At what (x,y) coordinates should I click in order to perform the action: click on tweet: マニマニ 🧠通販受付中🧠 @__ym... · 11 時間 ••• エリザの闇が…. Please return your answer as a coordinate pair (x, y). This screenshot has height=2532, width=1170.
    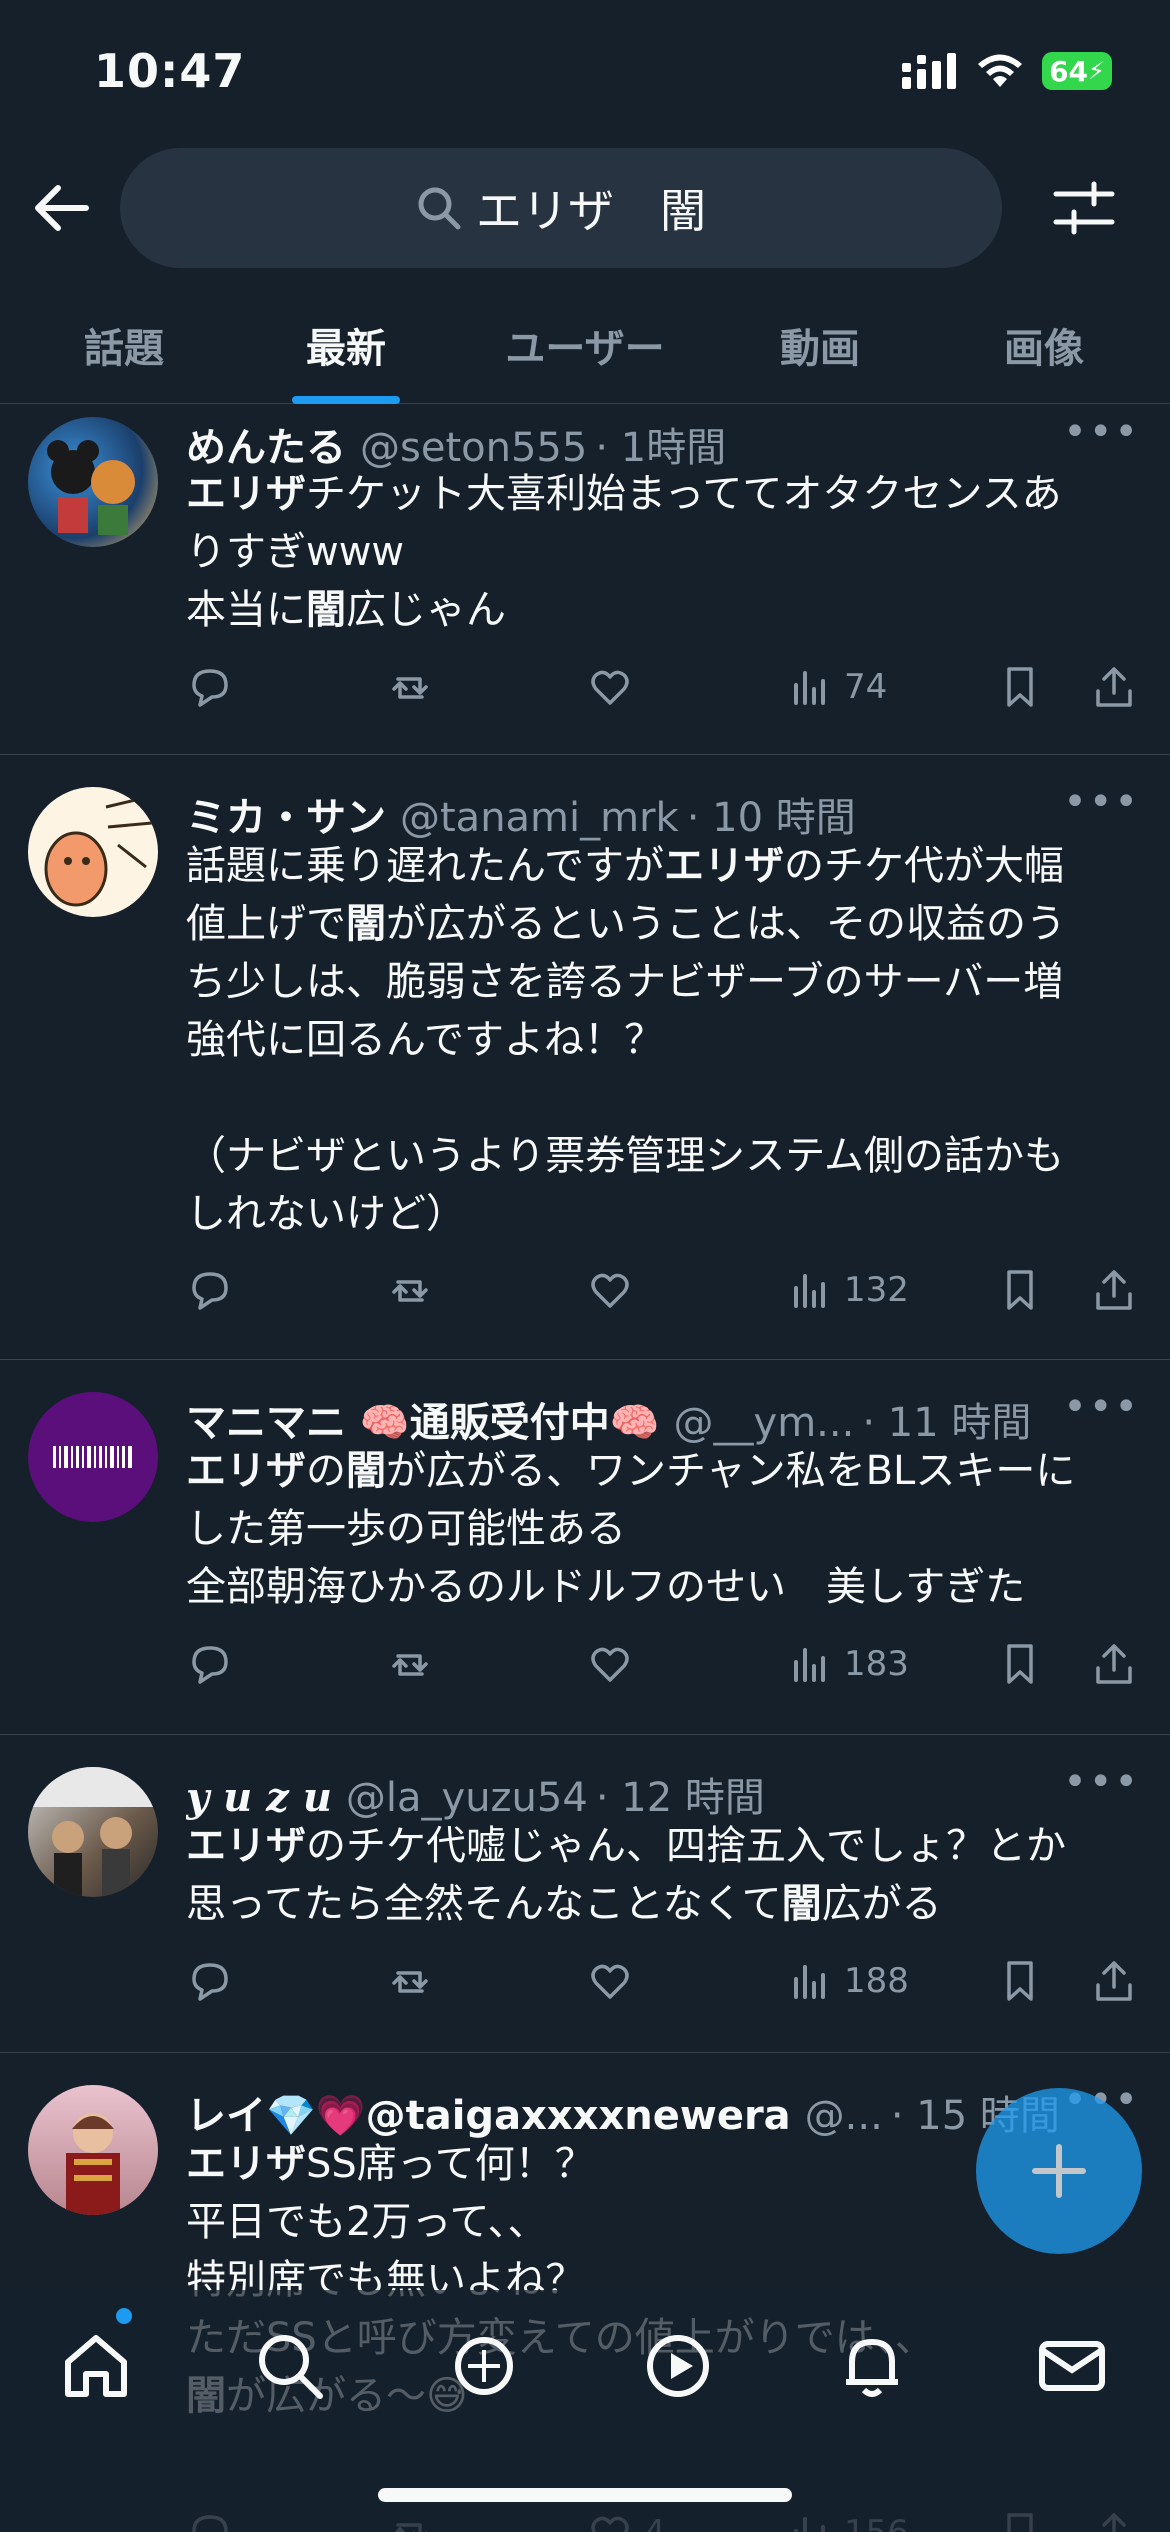
    Looking at the image, I should click on (585, 1547).